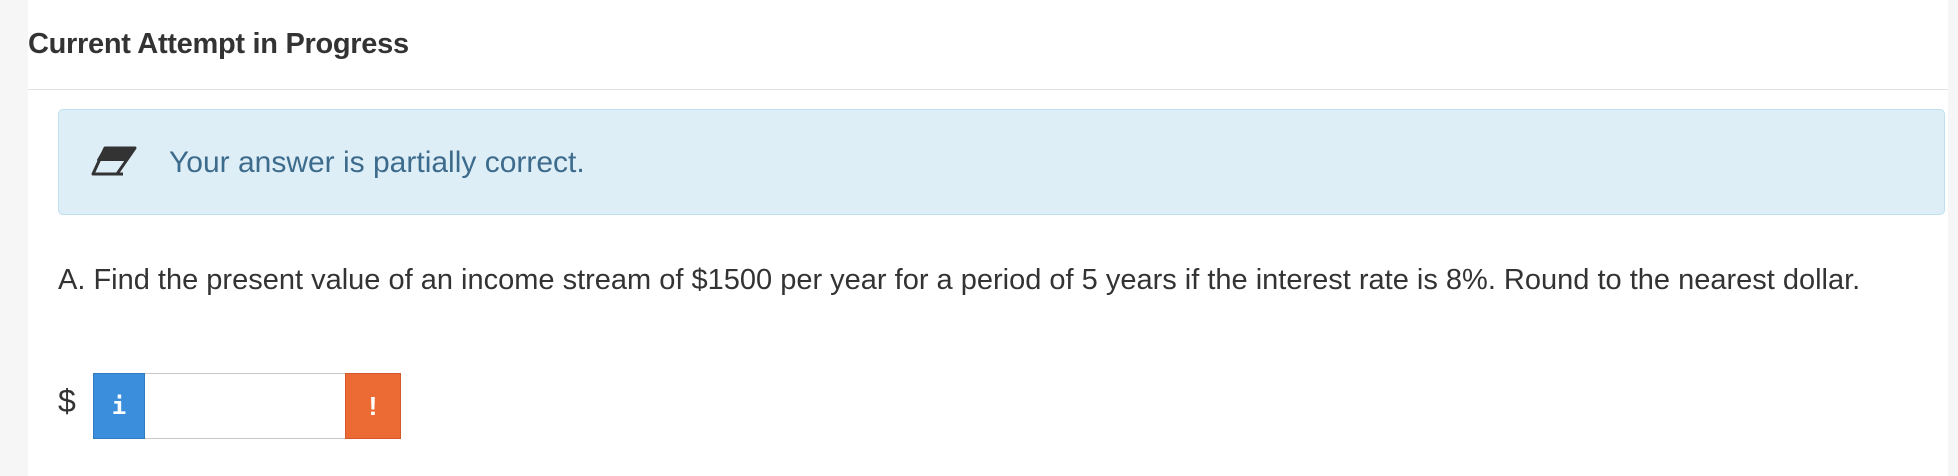  I want to click on warning-button: !, so click(373, 406).